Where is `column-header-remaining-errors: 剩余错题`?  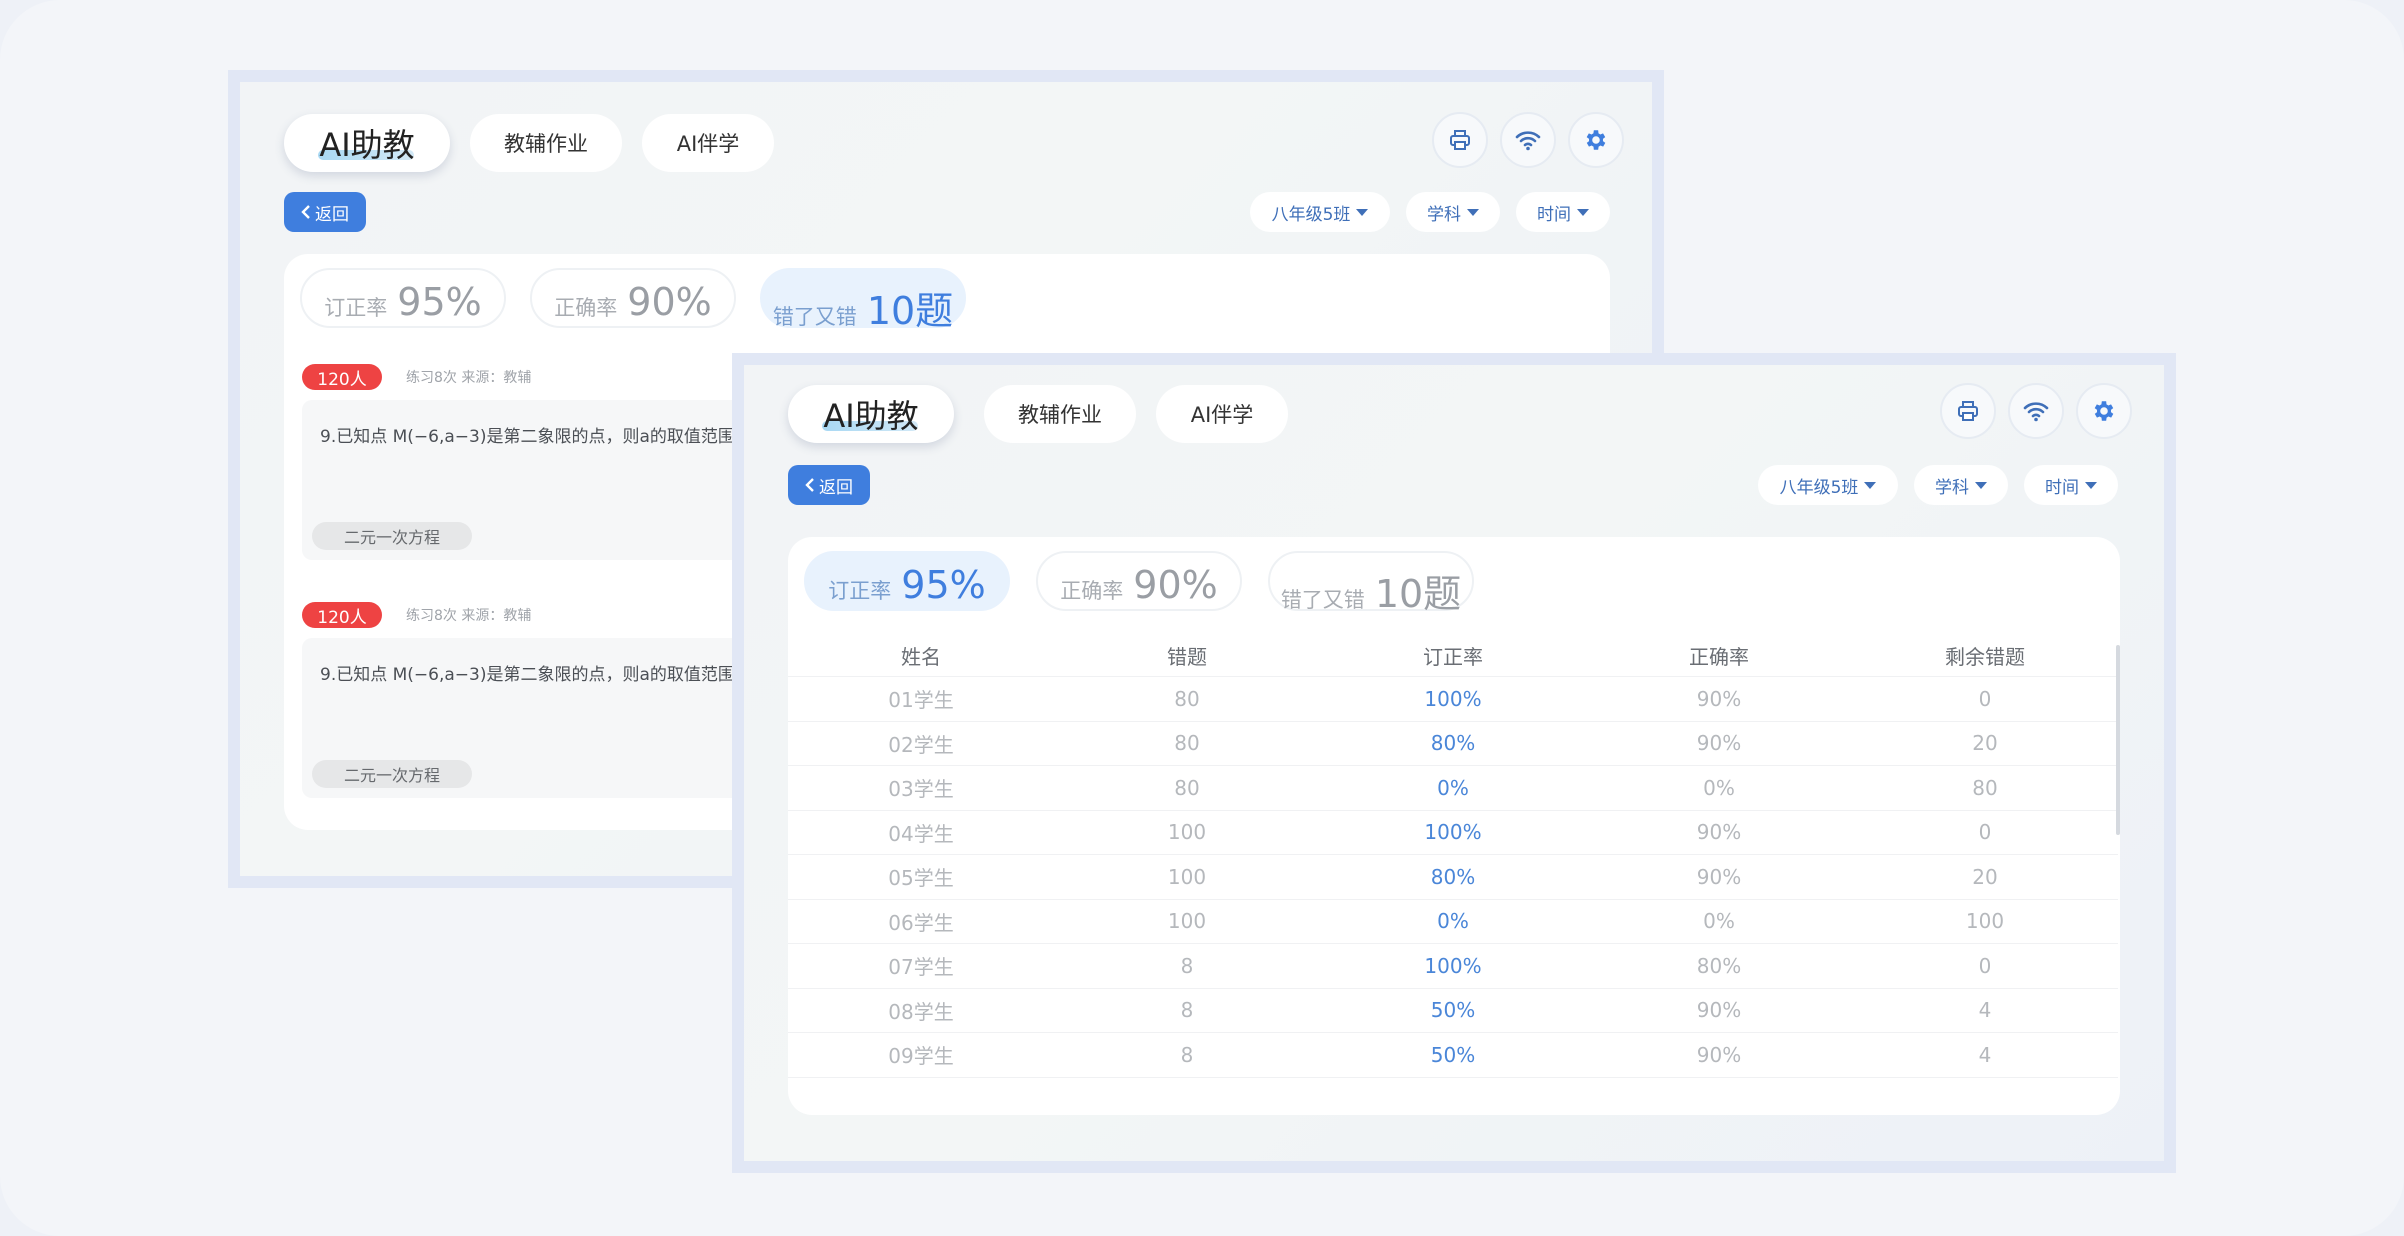
column-header-remaining-errors: 剩余错题 is located at coordinates (1985, 655).